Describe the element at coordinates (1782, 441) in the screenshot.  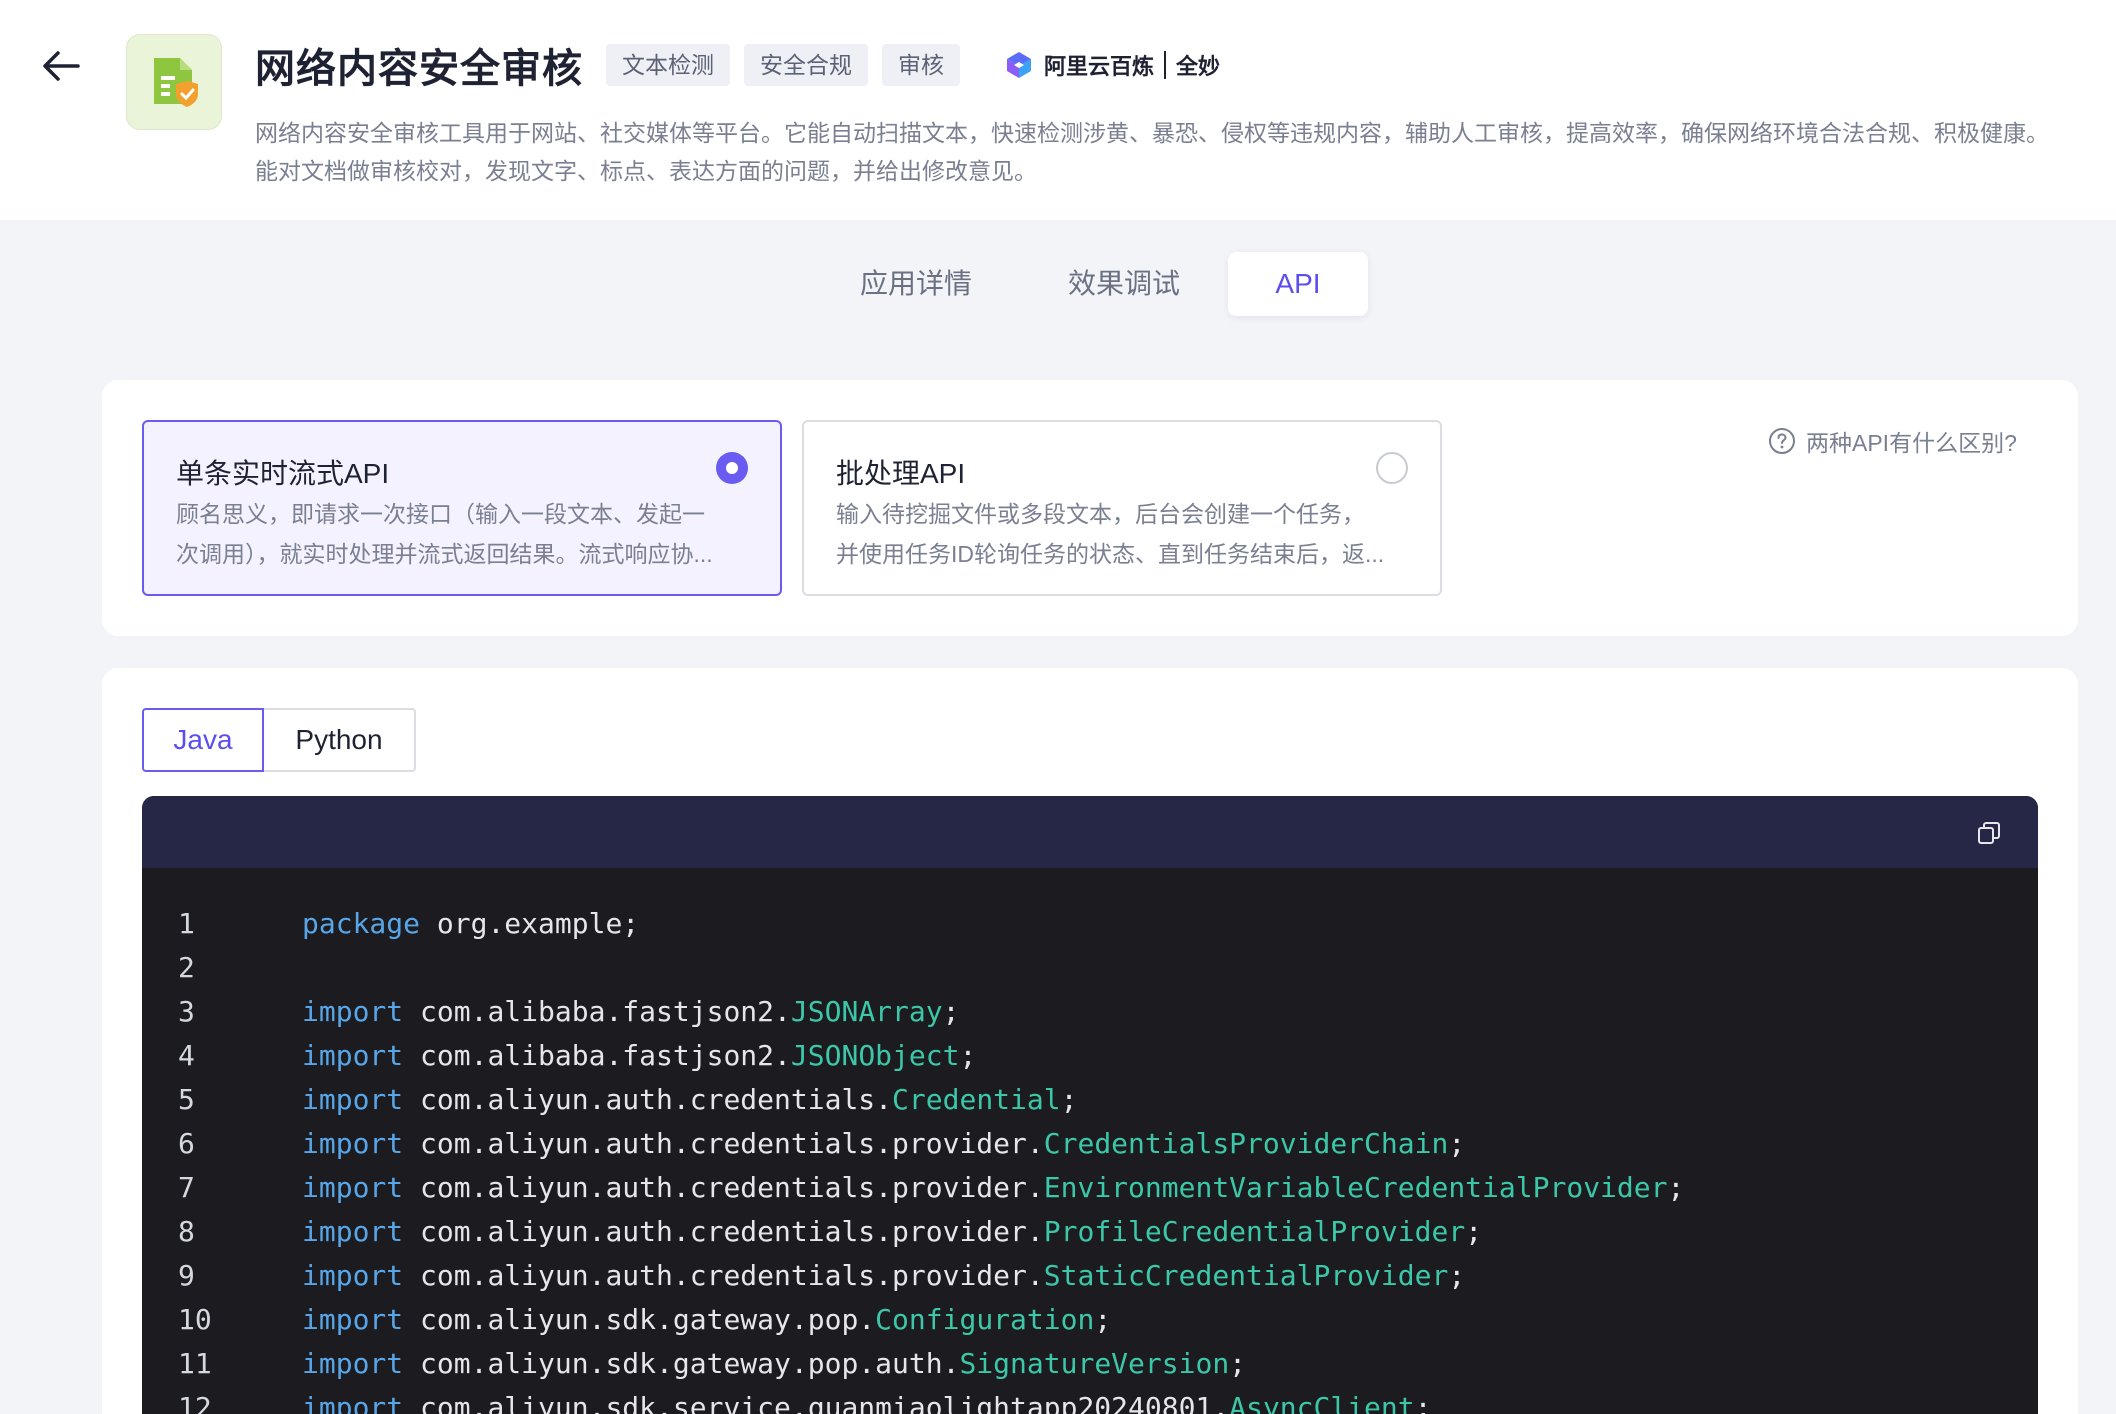
I see `question-circle-icon` at that location.